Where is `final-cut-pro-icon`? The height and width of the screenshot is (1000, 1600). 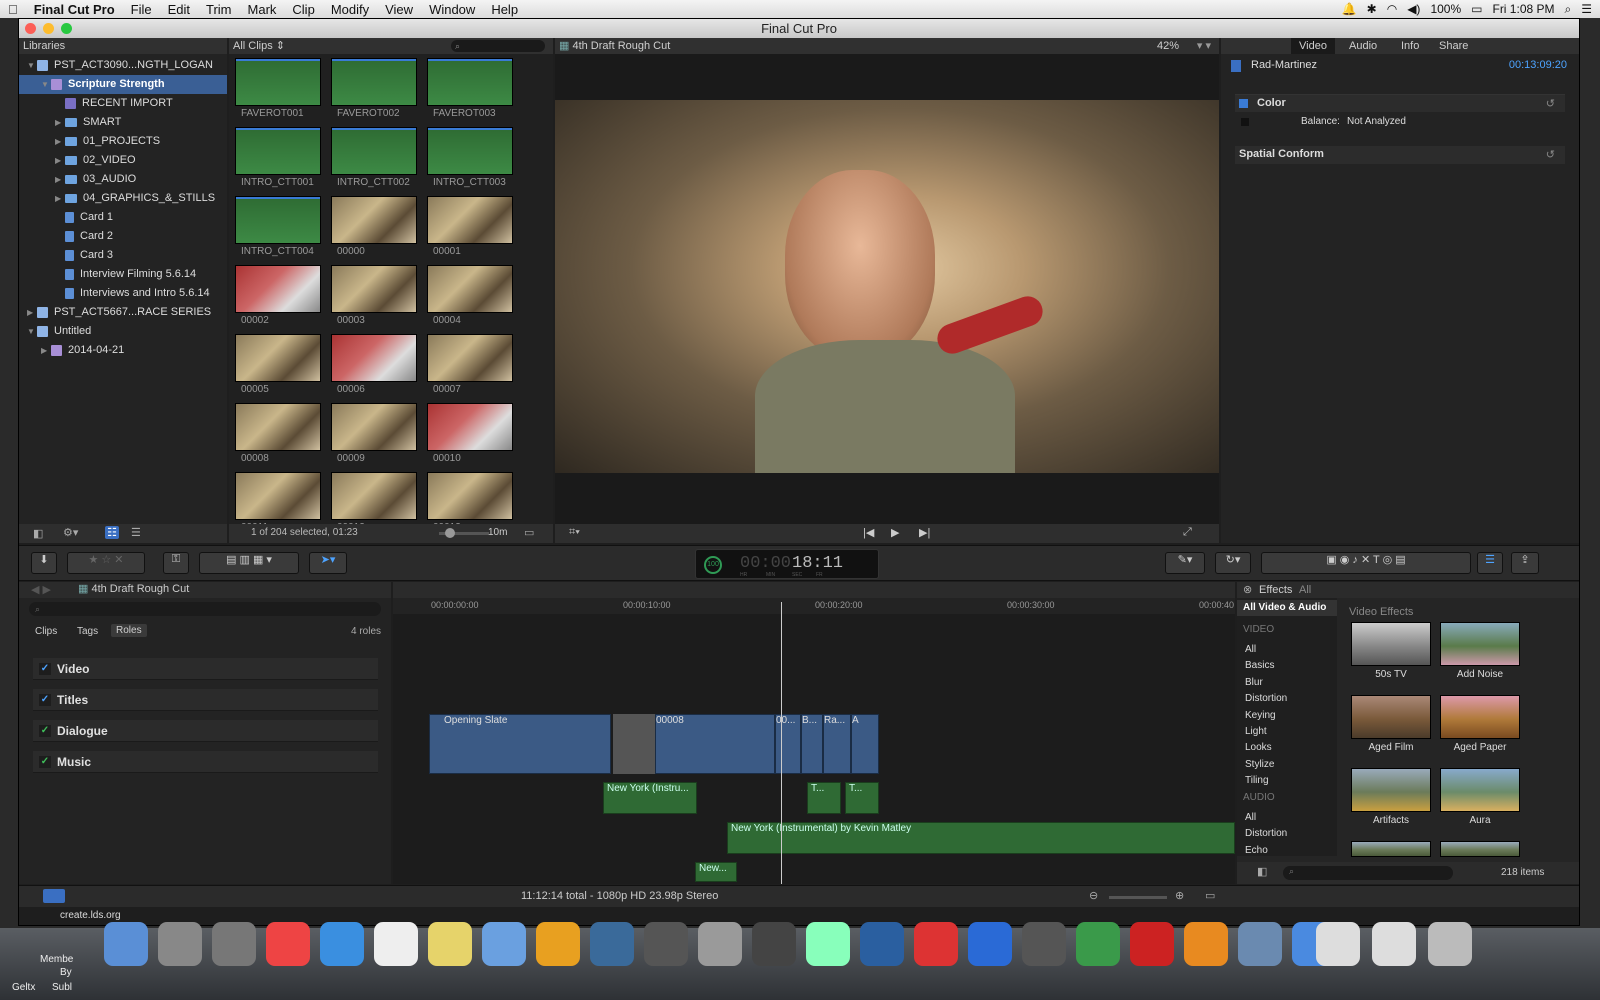
final-cut-pro-icon is located at coordinates (720, 944).